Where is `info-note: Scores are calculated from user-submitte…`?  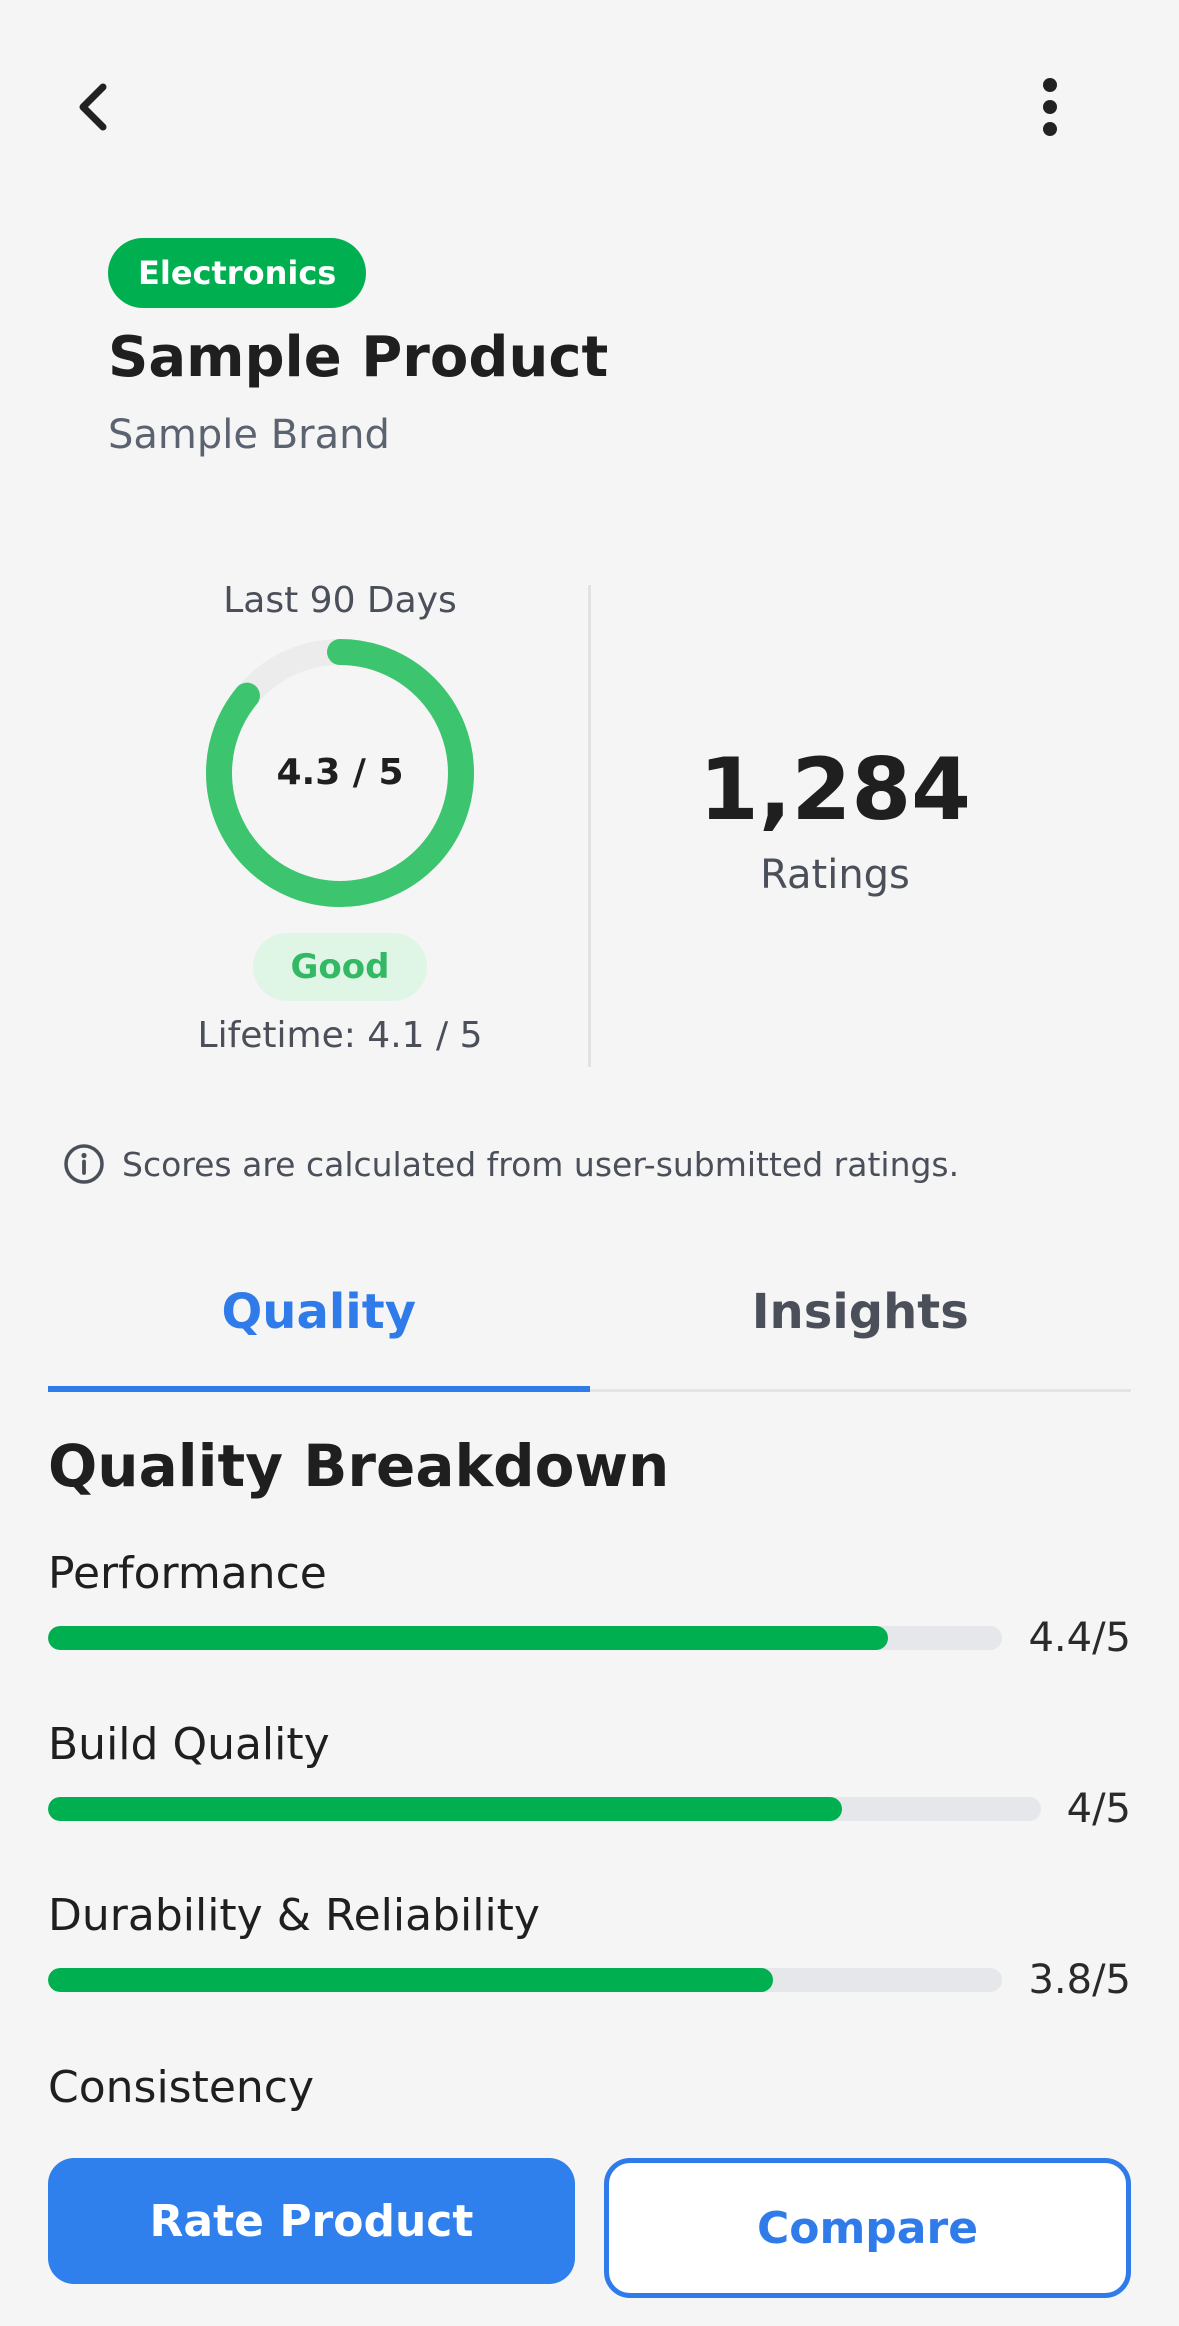 info-note: Scores are calculated from user-submitte… is located at coordinates (510, 1164).